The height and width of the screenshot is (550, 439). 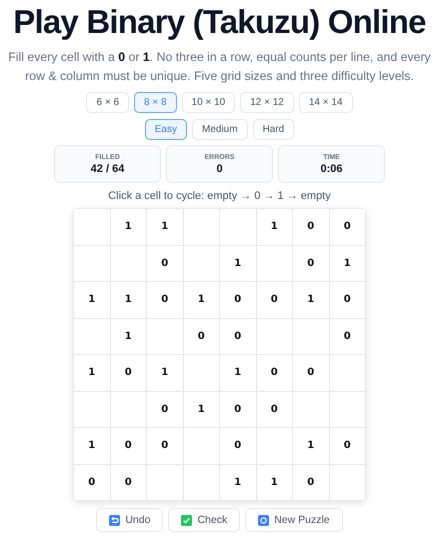 What do you see at coordinates (325, 102) in the screenshot?
I see `size-button: 14 × 14` at bounding box center [325, 102].